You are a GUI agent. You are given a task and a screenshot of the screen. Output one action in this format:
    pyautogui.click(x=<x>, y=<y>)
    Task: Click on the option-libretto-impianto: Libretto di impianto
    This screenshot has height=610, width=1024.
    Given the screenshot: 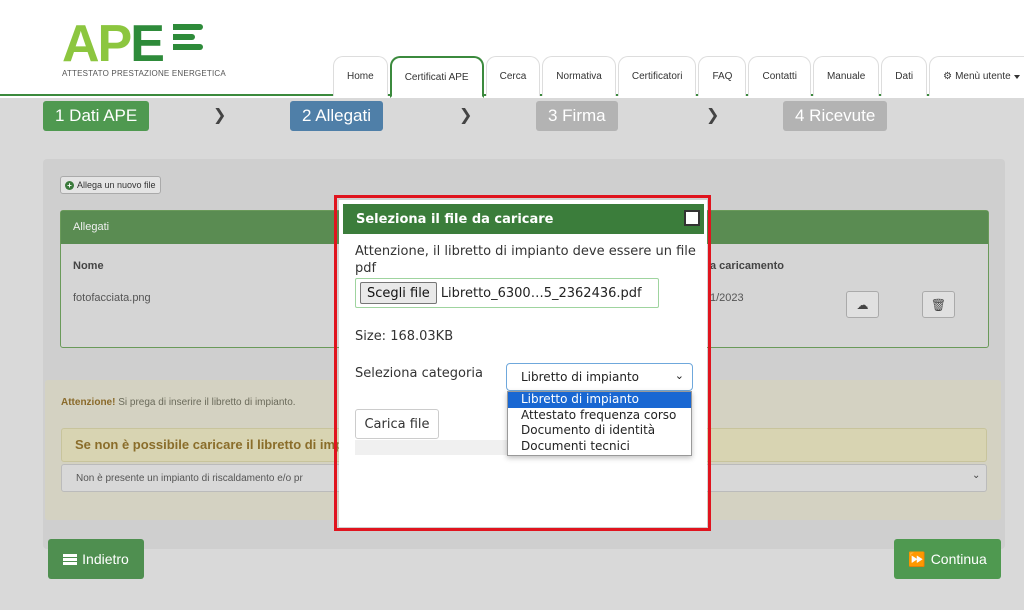 What is the action you would take?
    pyautogui.click(x=599, y=400)
    